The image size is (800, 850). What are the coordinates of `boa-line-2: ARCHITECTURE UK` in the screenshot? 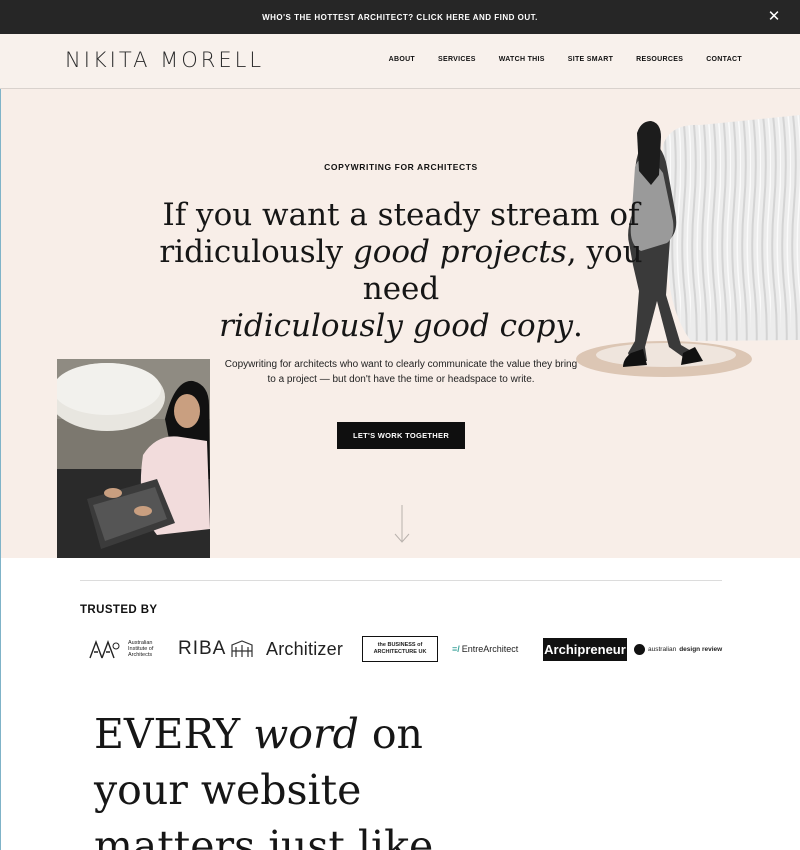 It's located at (400, 652).